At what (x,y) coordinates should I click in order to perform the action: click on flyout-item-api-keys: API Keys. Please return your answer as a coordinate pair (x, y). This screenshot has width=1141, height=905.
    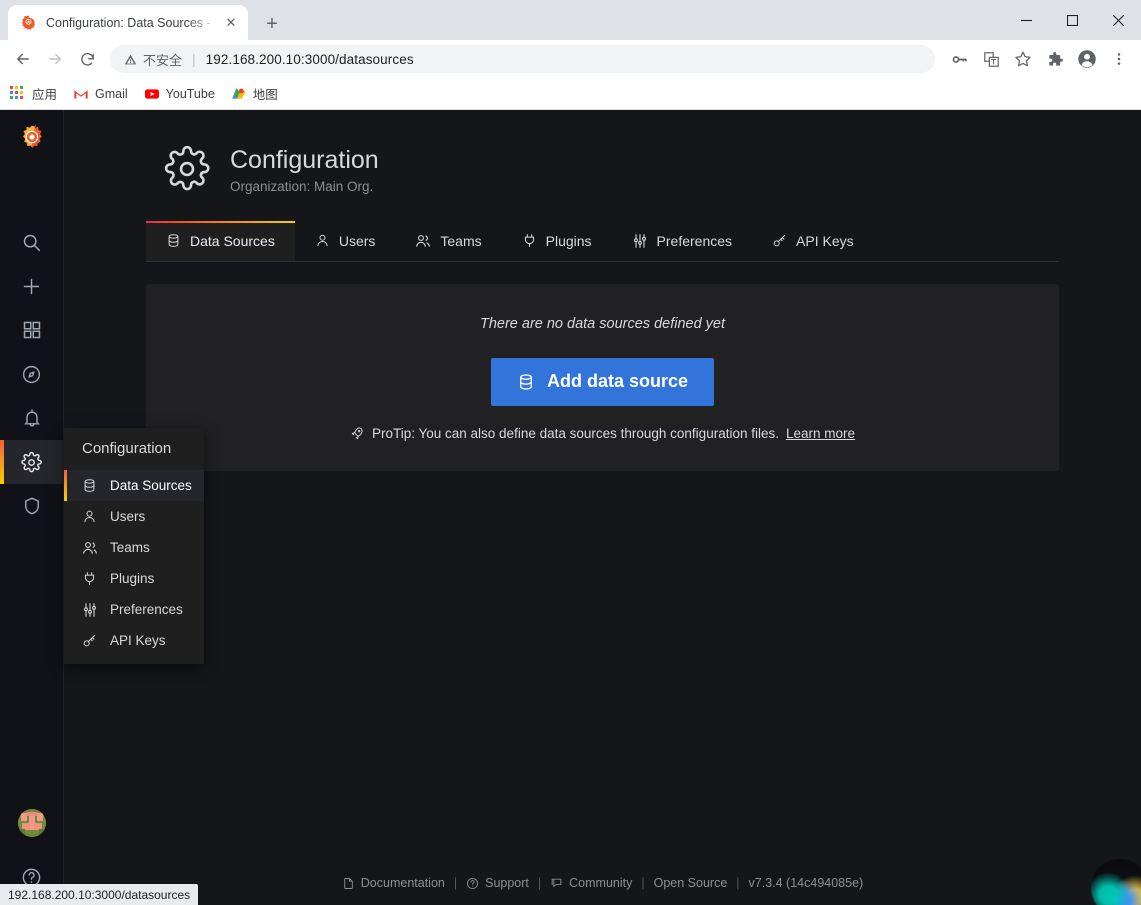
    Looking at the image, I should click on (134, 640).